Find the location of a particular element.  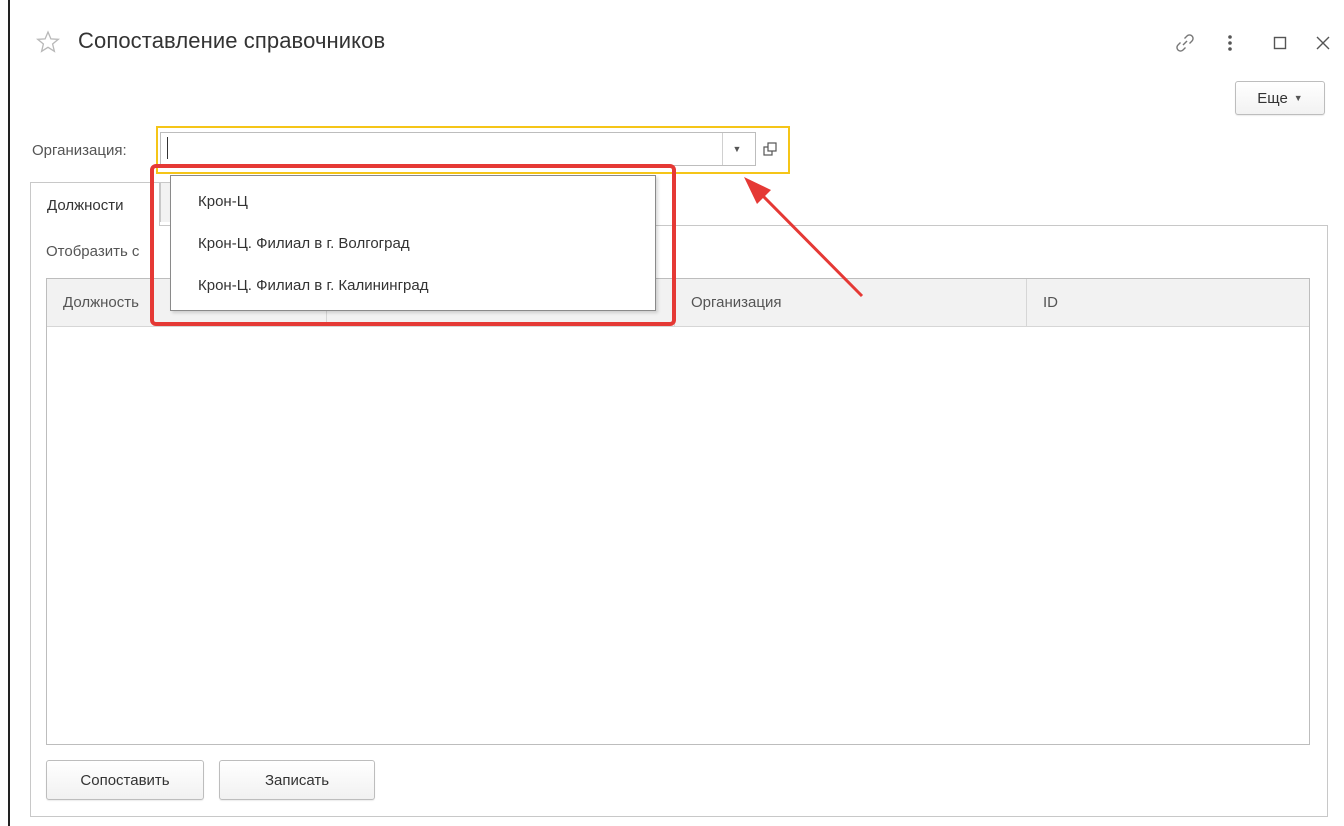

match-button: Сопоставить is located at coordinates (125, 780).